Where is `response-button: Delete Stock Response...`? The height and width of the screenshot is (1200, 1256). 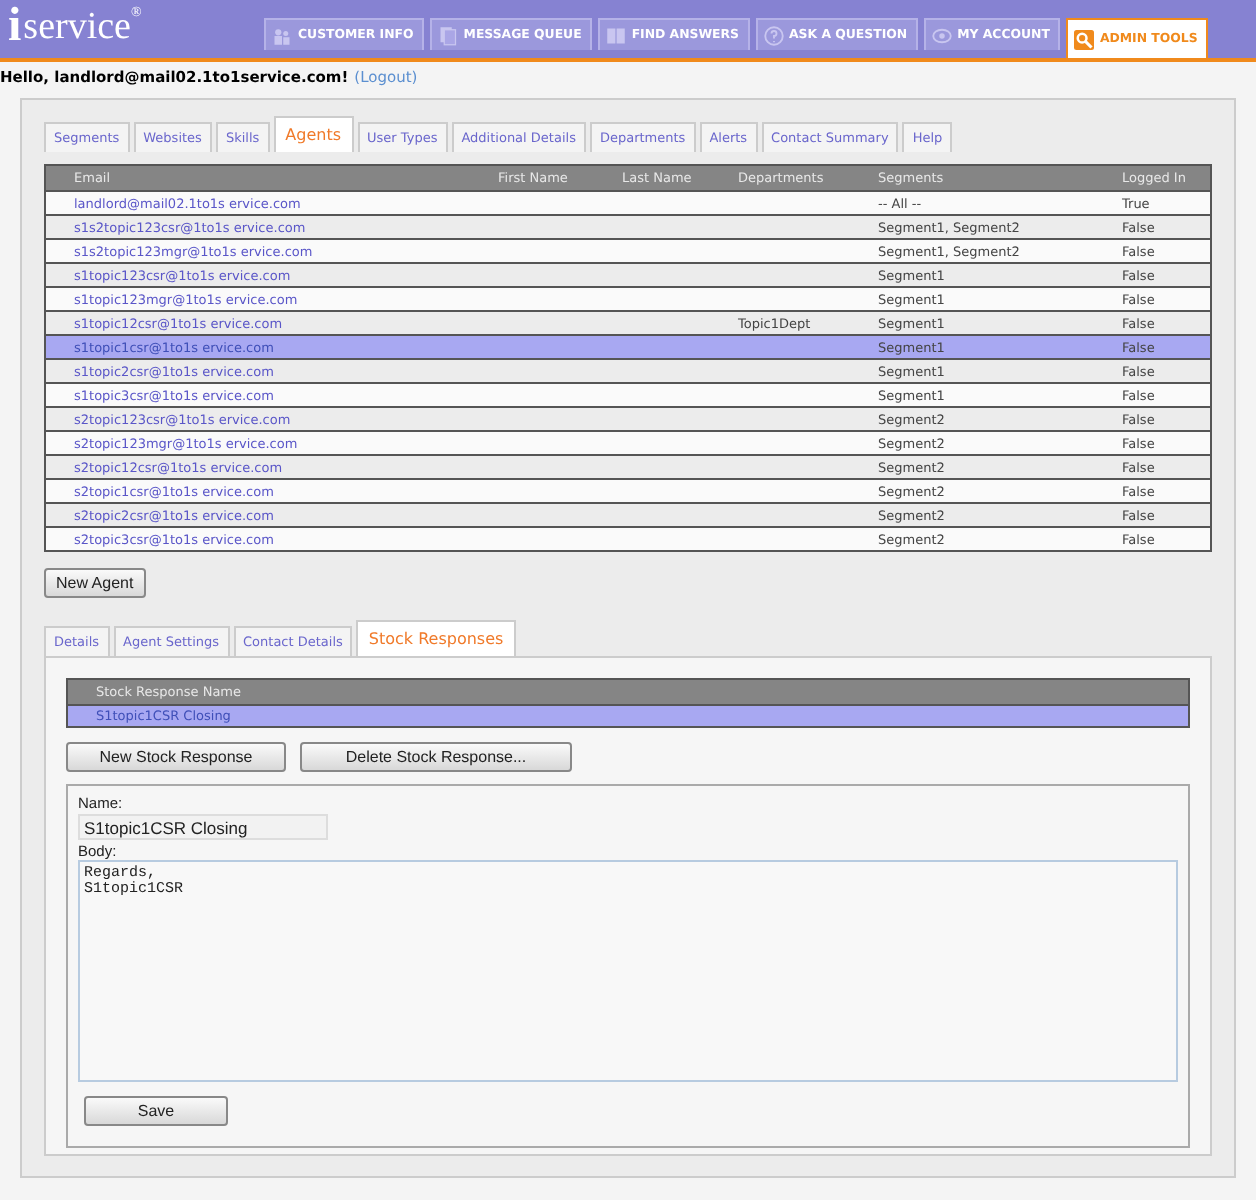
response-button: Delete Stock Response... is located at coordinates (436, 757).